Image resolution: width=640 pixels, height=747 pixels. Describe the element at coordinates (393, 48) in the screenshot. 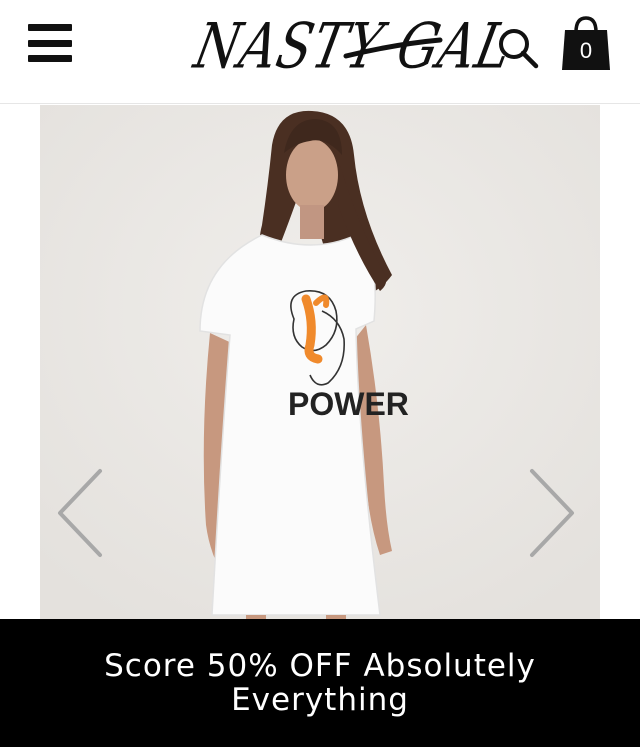

I see `logo-swash` at that location.